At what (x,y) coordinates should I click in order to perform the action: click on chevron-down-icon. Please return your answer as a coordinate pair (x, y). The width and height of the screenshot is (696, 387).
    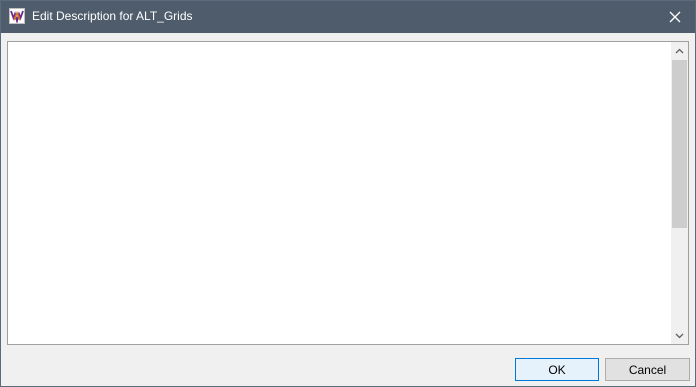
    Looking at the image, I should click on (679, 336).